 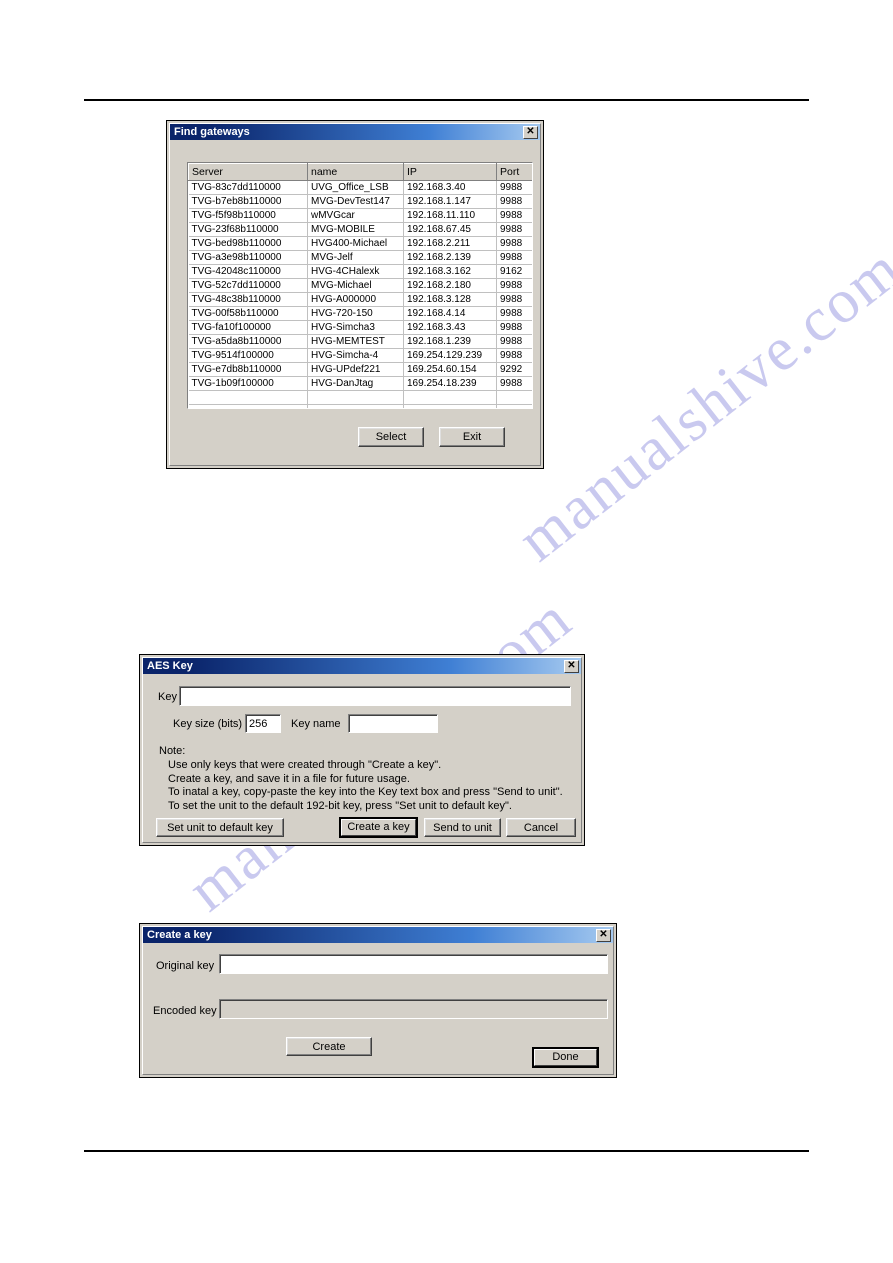 What do you see at coordinates (450, 243) in the screenshot?
I see `cell-ip: 192.168.2.211` at bounding box center [450, 243].